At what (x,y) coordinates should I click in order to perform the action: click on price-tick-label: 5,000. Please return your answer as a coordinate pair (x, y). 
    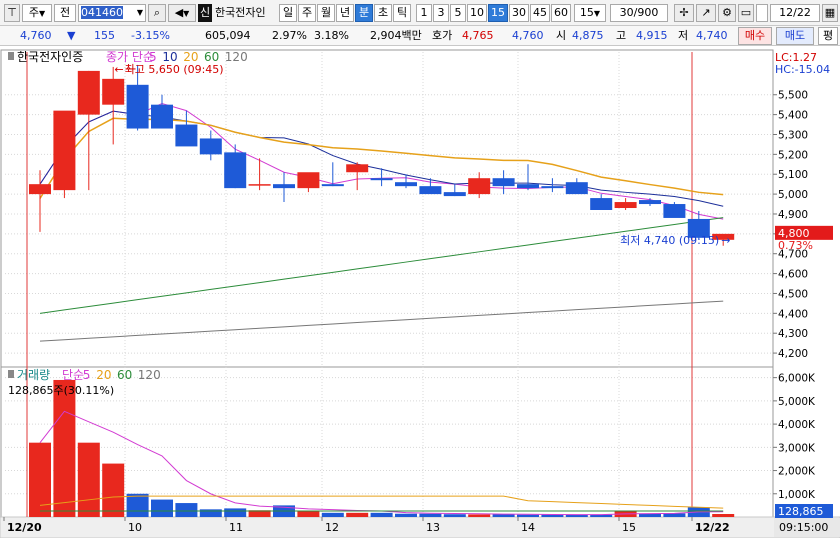
    Looking at the image, I should click on (793, 195).